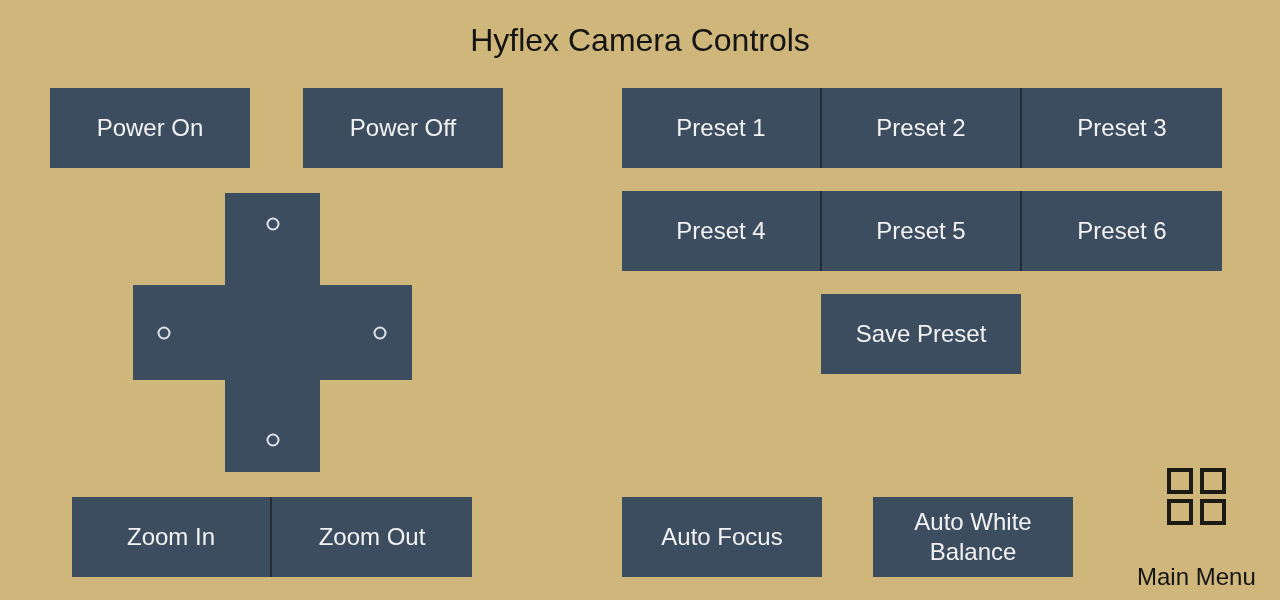  Describe the element at coordinates (272, 239) in the screenshot. I see `pan-up-button` at that location.